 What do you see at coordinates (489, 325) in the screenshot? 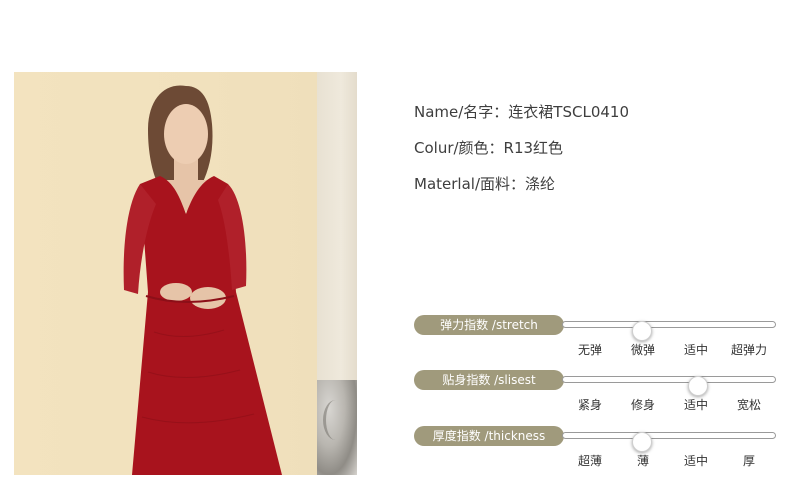
I see `stretch-gauge-title: 弹力指数 /stretch` at bounding box center [489, 325].